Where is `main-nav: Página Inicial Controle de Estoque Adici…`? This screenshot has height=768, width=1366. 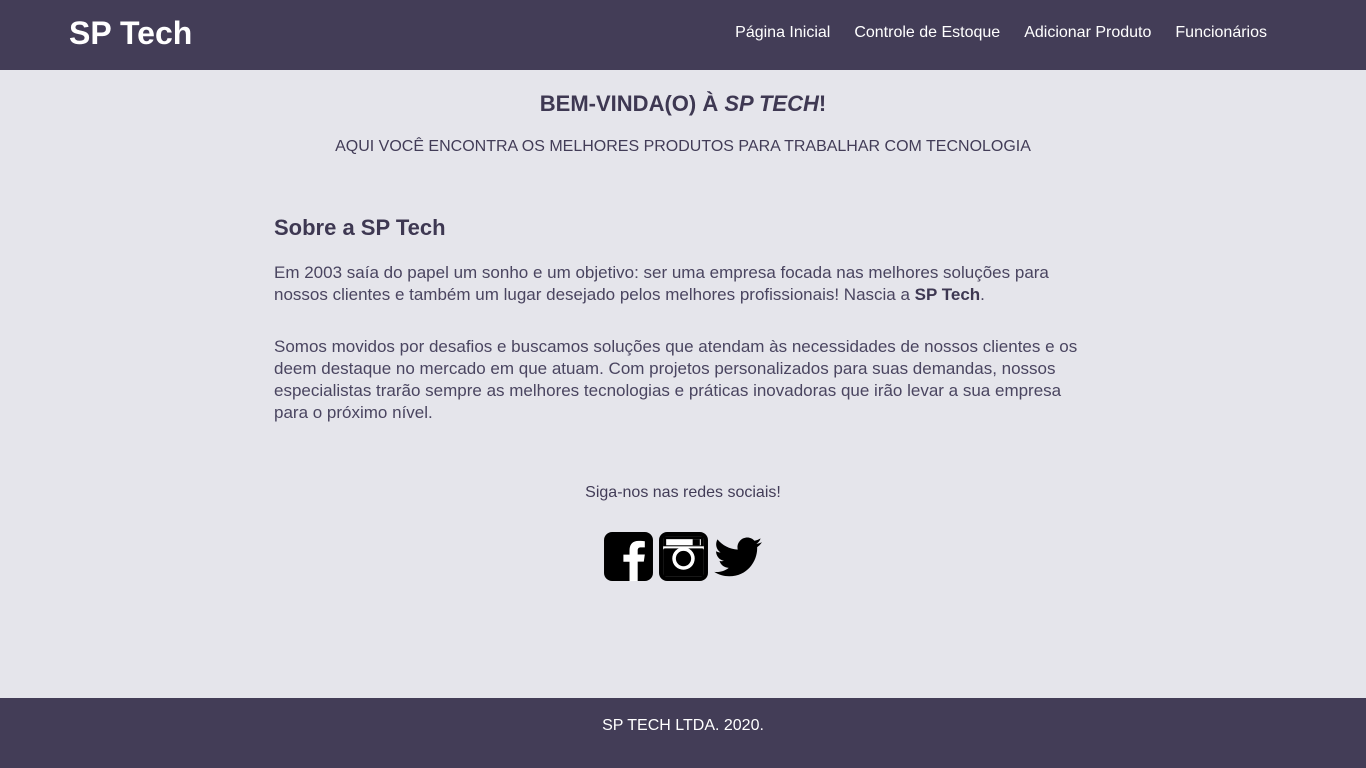 main-nav: Página Inicial Controle de Estoque Adici… is located at coordinates (1001, 33).